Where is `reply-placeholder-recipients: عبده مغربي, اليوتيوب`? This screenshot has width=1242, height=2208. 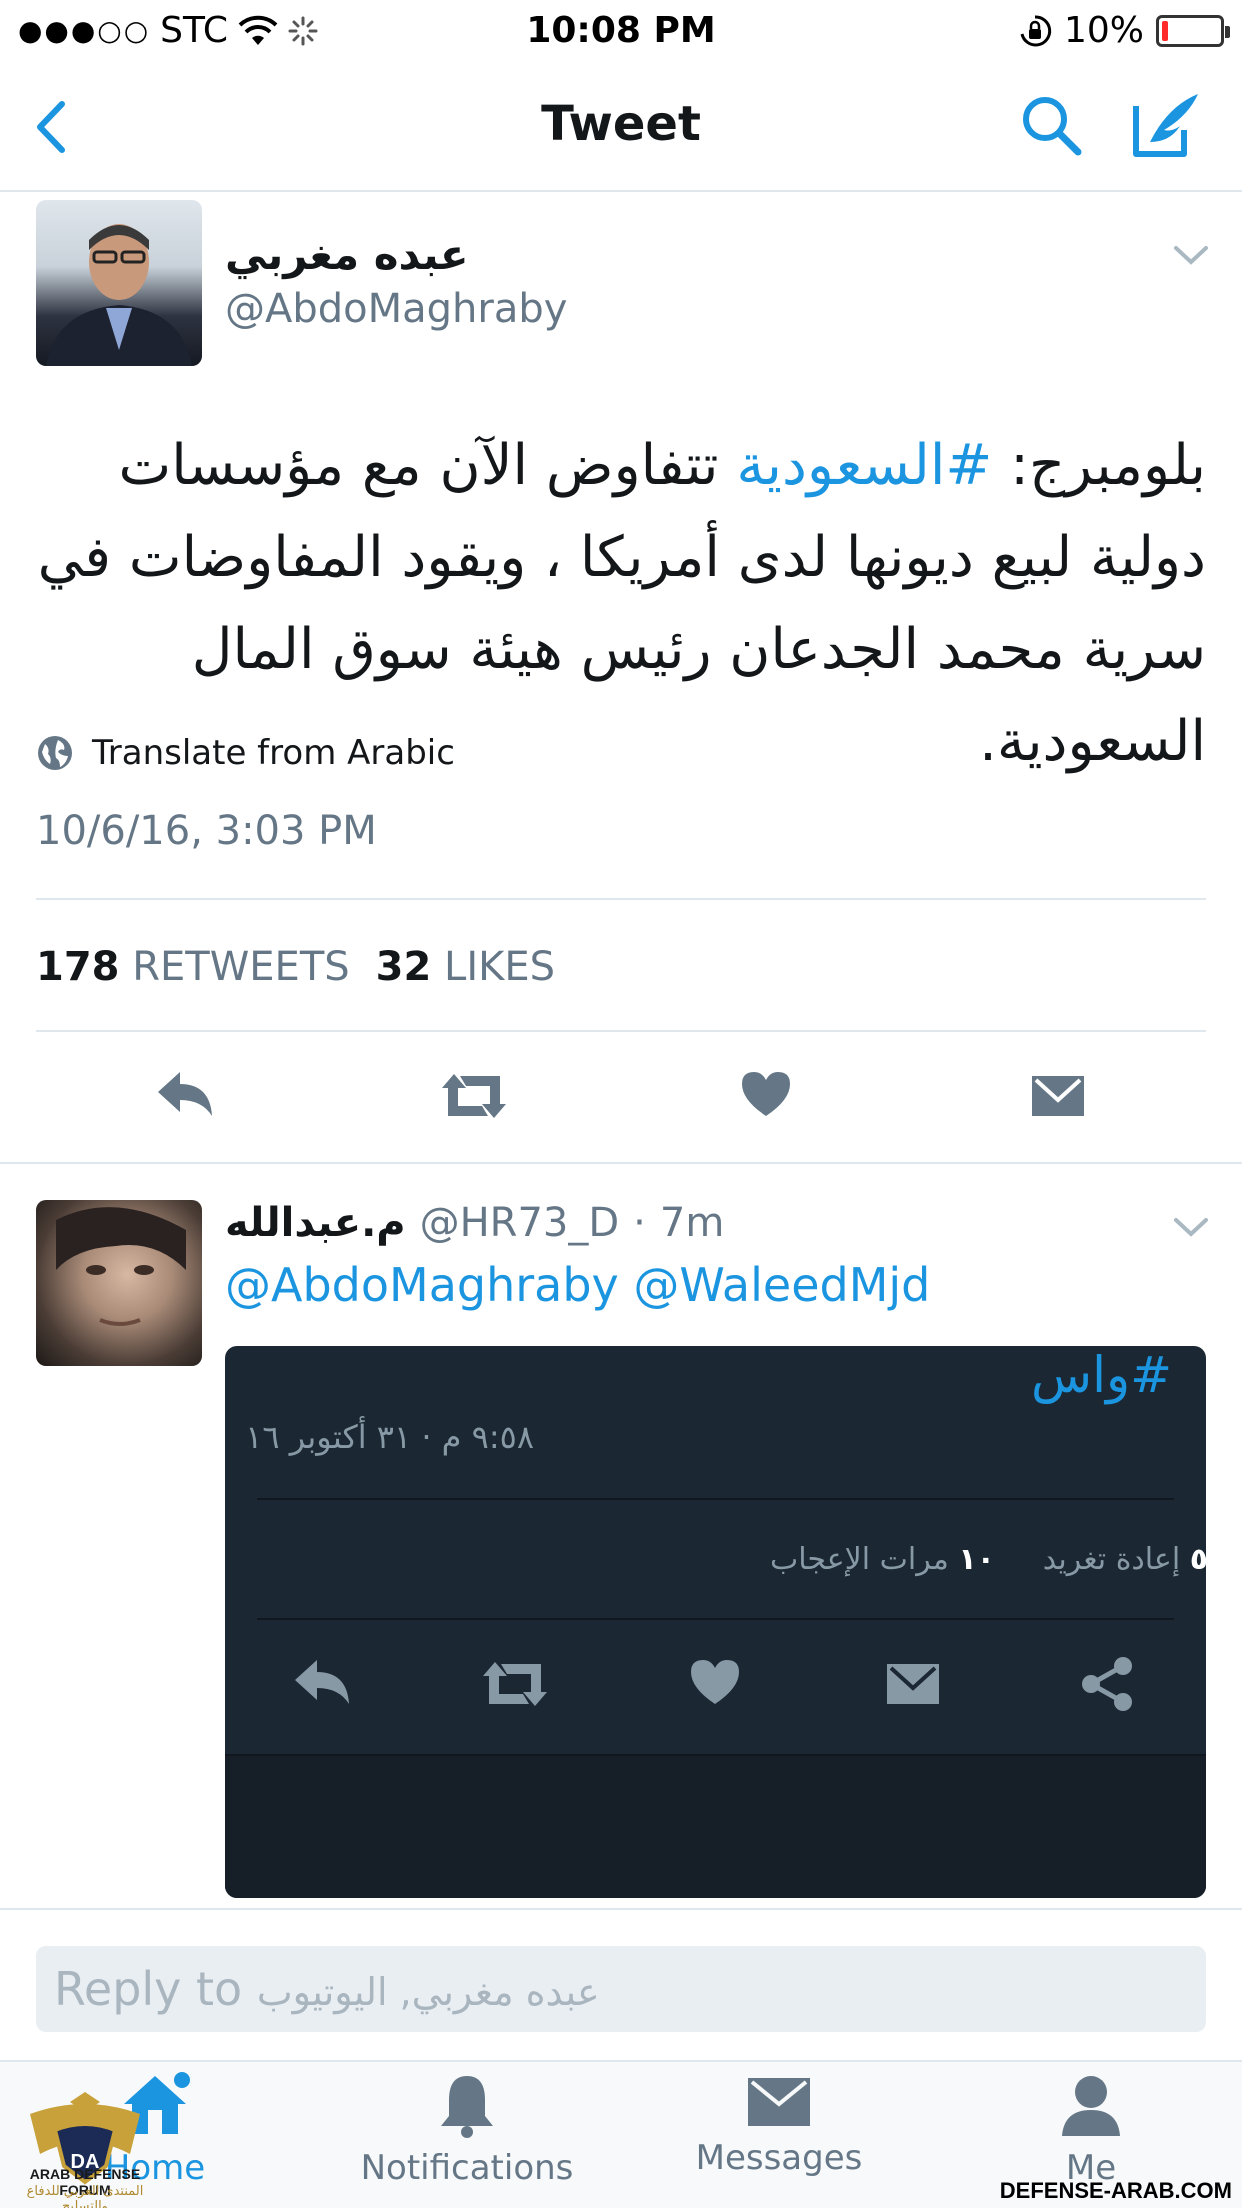 reply-placeholder-recipients: عبده مغربي, اليوتيوب is located at coordinates (428, 1992).